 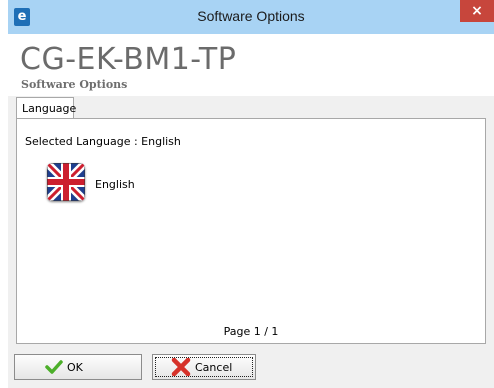 What do you see at coordinates (214, 367) in the screenshot?
I see `cancel-label: Cancel` at bounding box center [214, 367].